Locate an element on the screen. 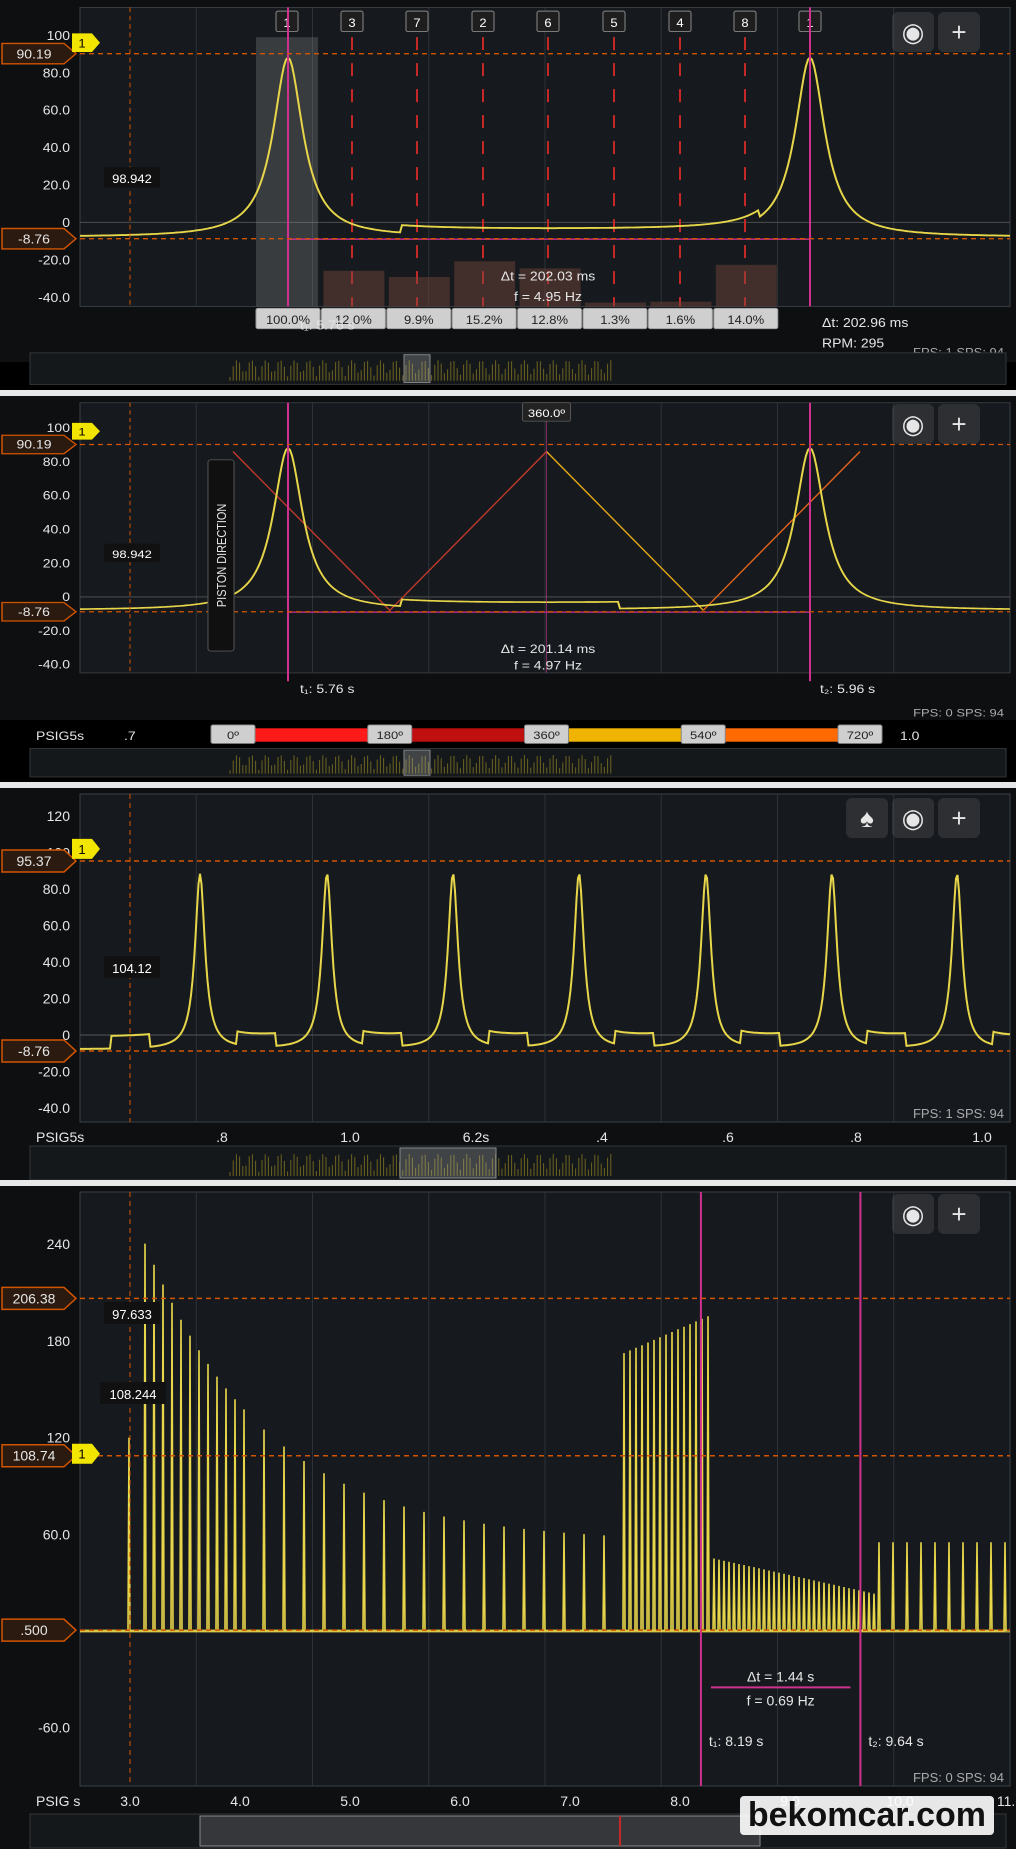 The width and height of the screenshot is (1016, 1849). freq-label: f = 0.69 Hz is located at coordinates (781, 1700).